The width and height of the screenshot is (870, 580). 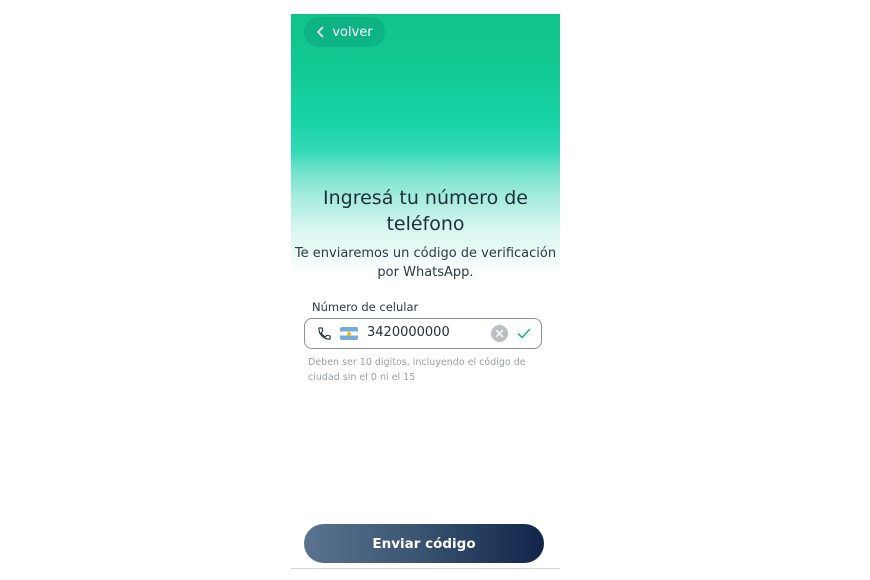 I want to click on phone-icon, so click(x=324, y=333).